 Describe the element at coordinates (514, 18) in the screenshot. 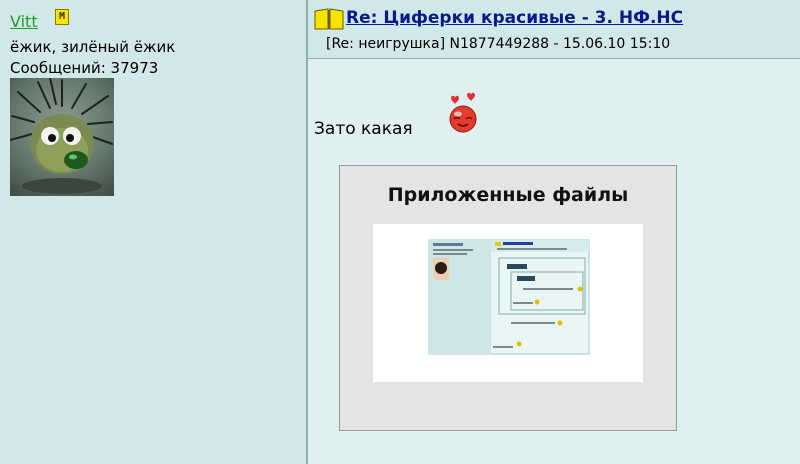

I see `post-title-link: Re: Циферки красивые - 3. НФ.НС` at that location.